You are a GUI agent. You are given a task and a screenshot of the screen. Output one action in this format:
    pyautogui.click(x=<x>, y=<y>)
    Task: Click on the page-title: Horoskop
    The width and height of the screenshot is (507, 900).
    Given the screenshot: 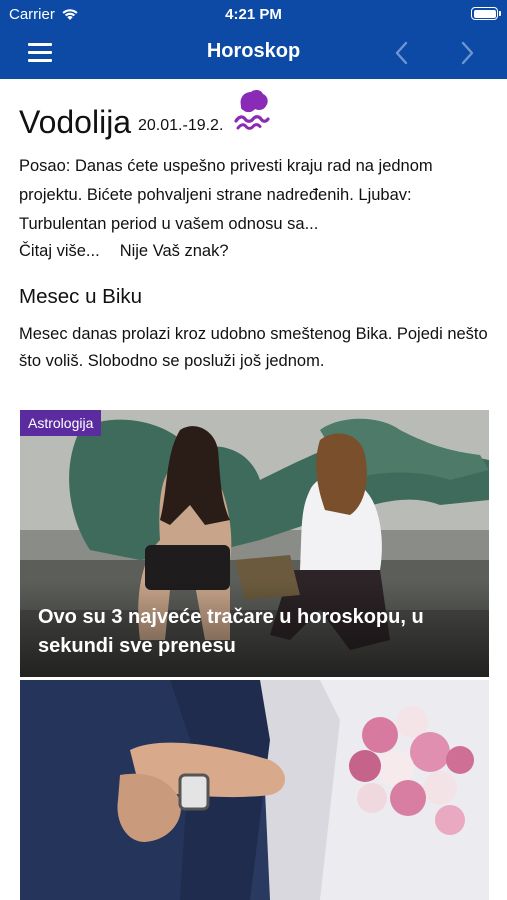 What is the action you would take?
    pyautogui.click(x=253, y=51)
    